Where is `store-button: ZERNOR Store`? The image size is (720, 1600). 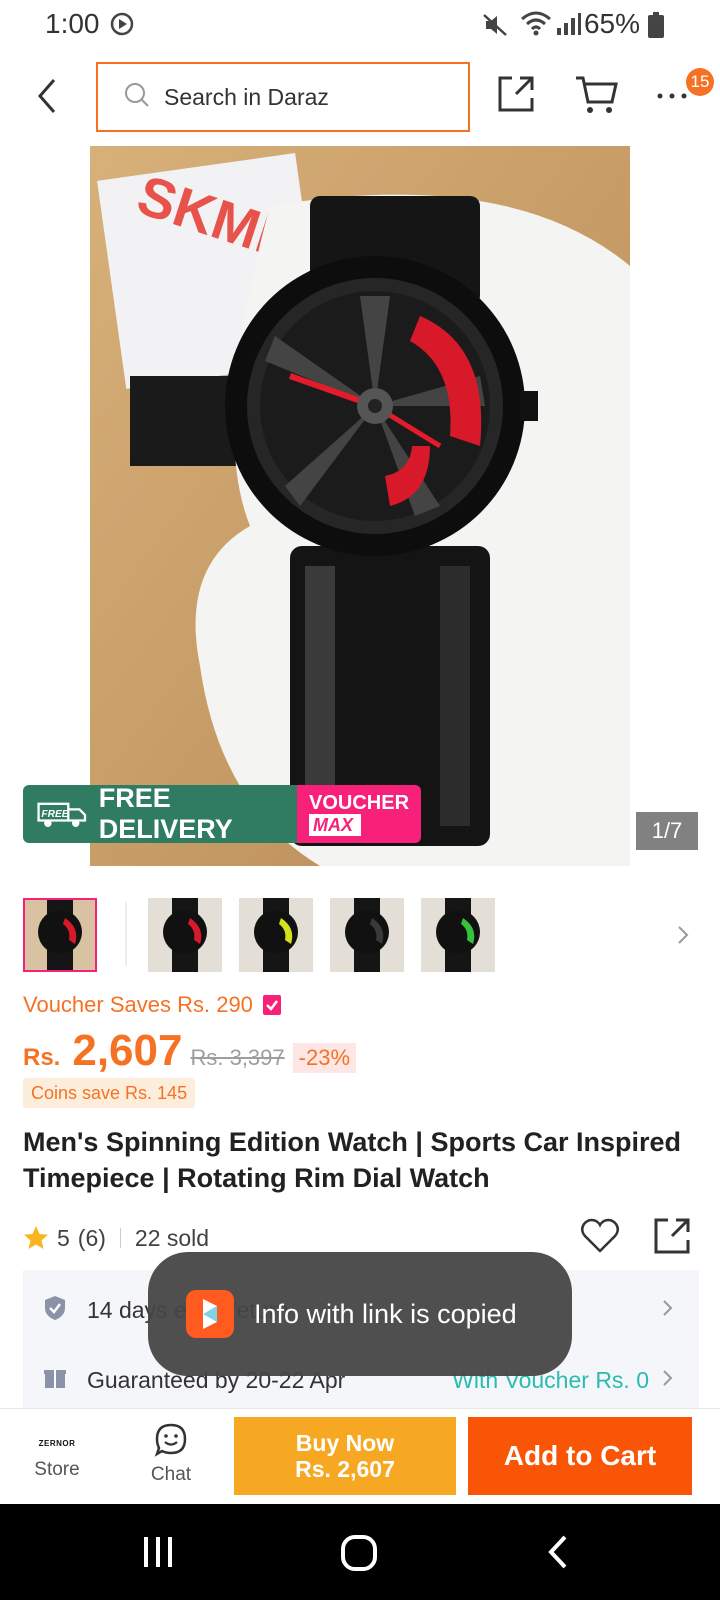 store-button: ZERNOR Store is located at coordinates (57, 1455).